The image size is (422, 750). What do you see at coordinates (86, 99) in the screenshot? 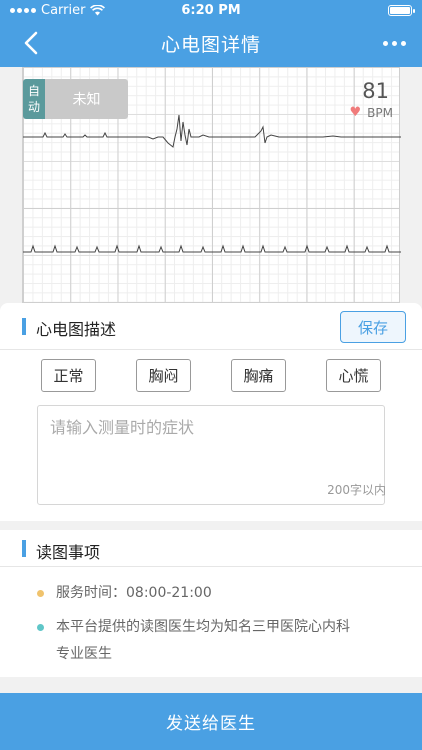
I see `result-status: 未知` at bounding box center [86, 99].